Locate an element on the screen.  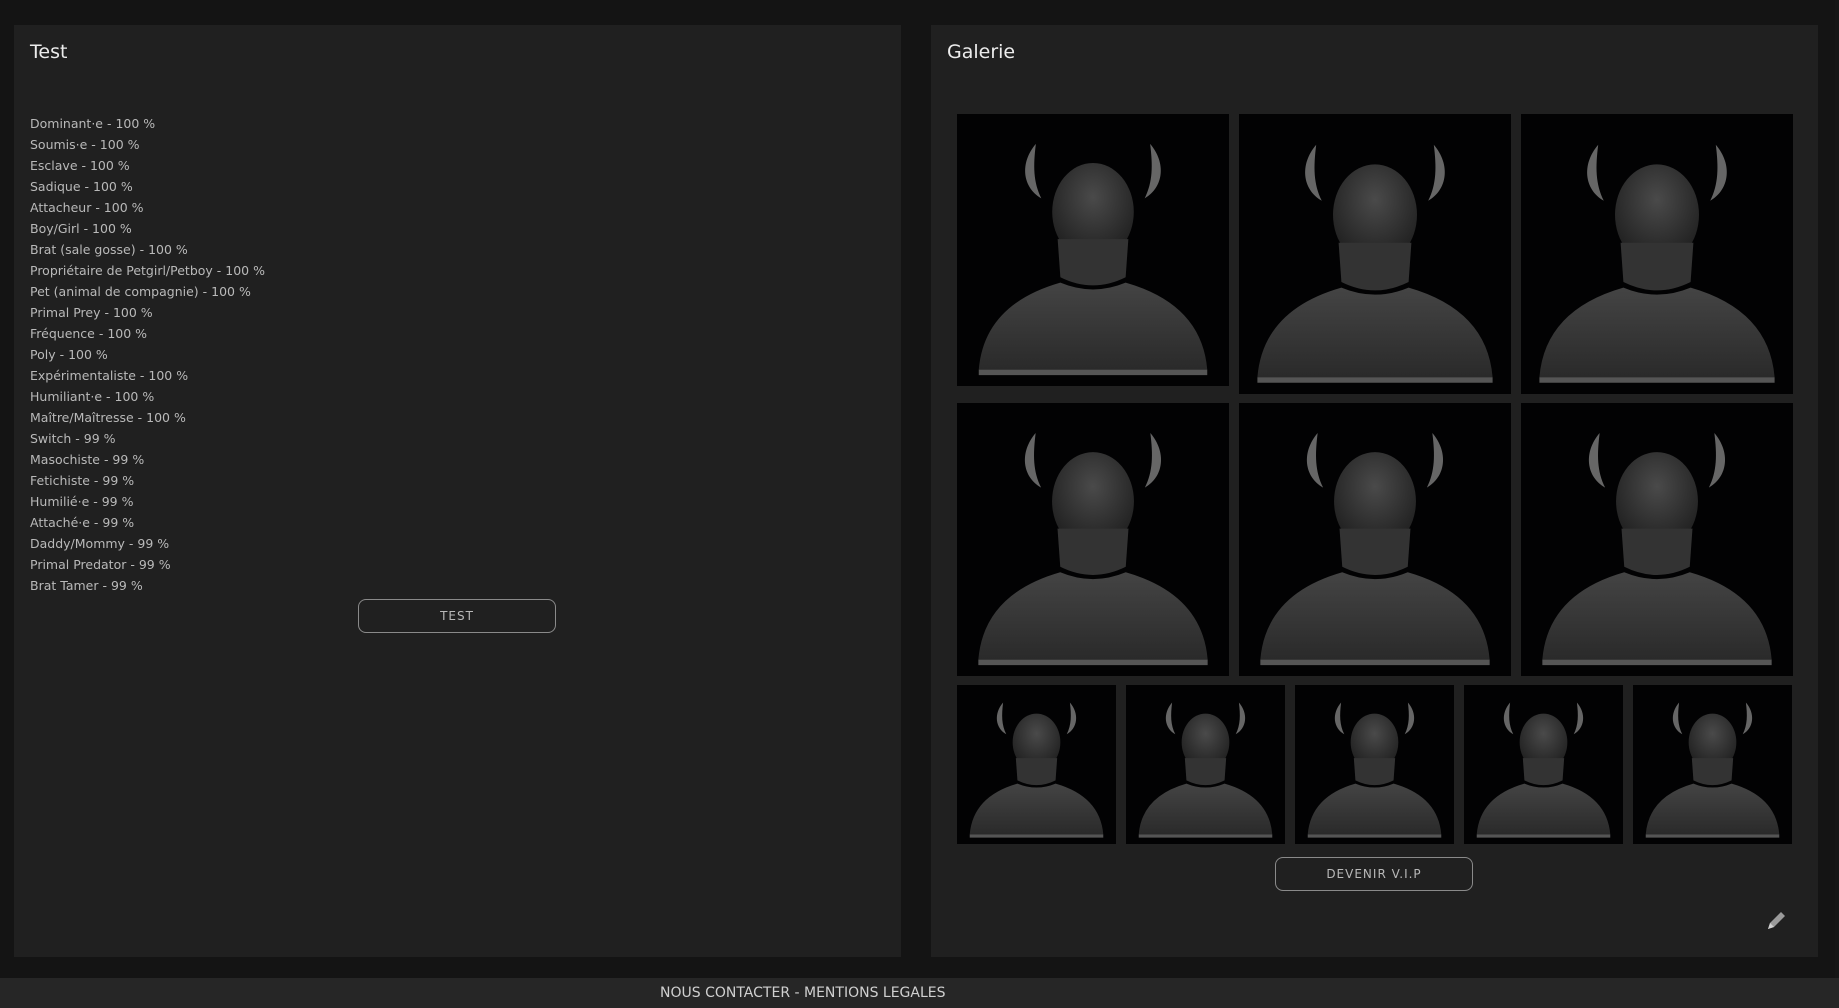
test-result-item: Fréquence - 100 % is located at coordinates (89, 333).